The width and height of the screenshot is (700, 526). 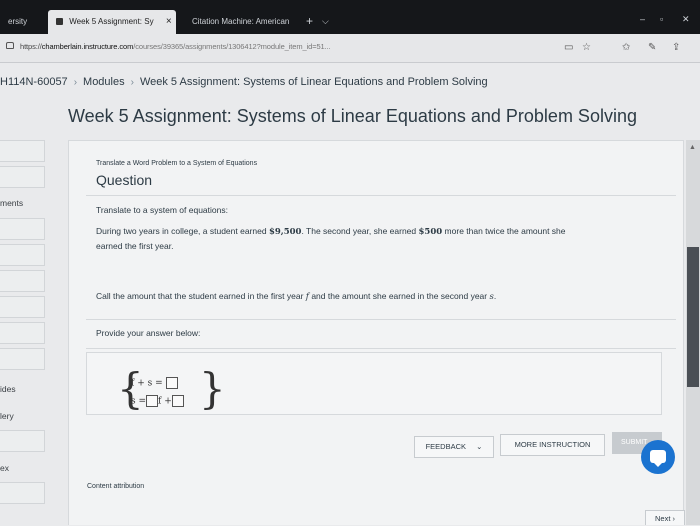 I want to click on pen-icon: ✎, so click(x=652, y=47).